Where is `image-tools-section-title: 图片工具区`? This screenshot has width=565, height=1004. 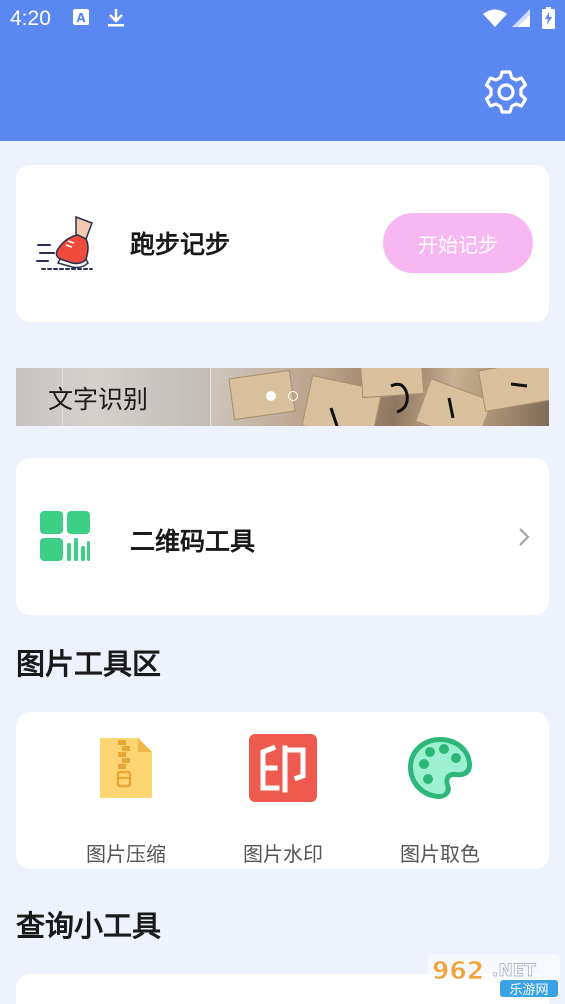
image-tools-section-title: 图片工具区 is located at coordinates (89, 664).